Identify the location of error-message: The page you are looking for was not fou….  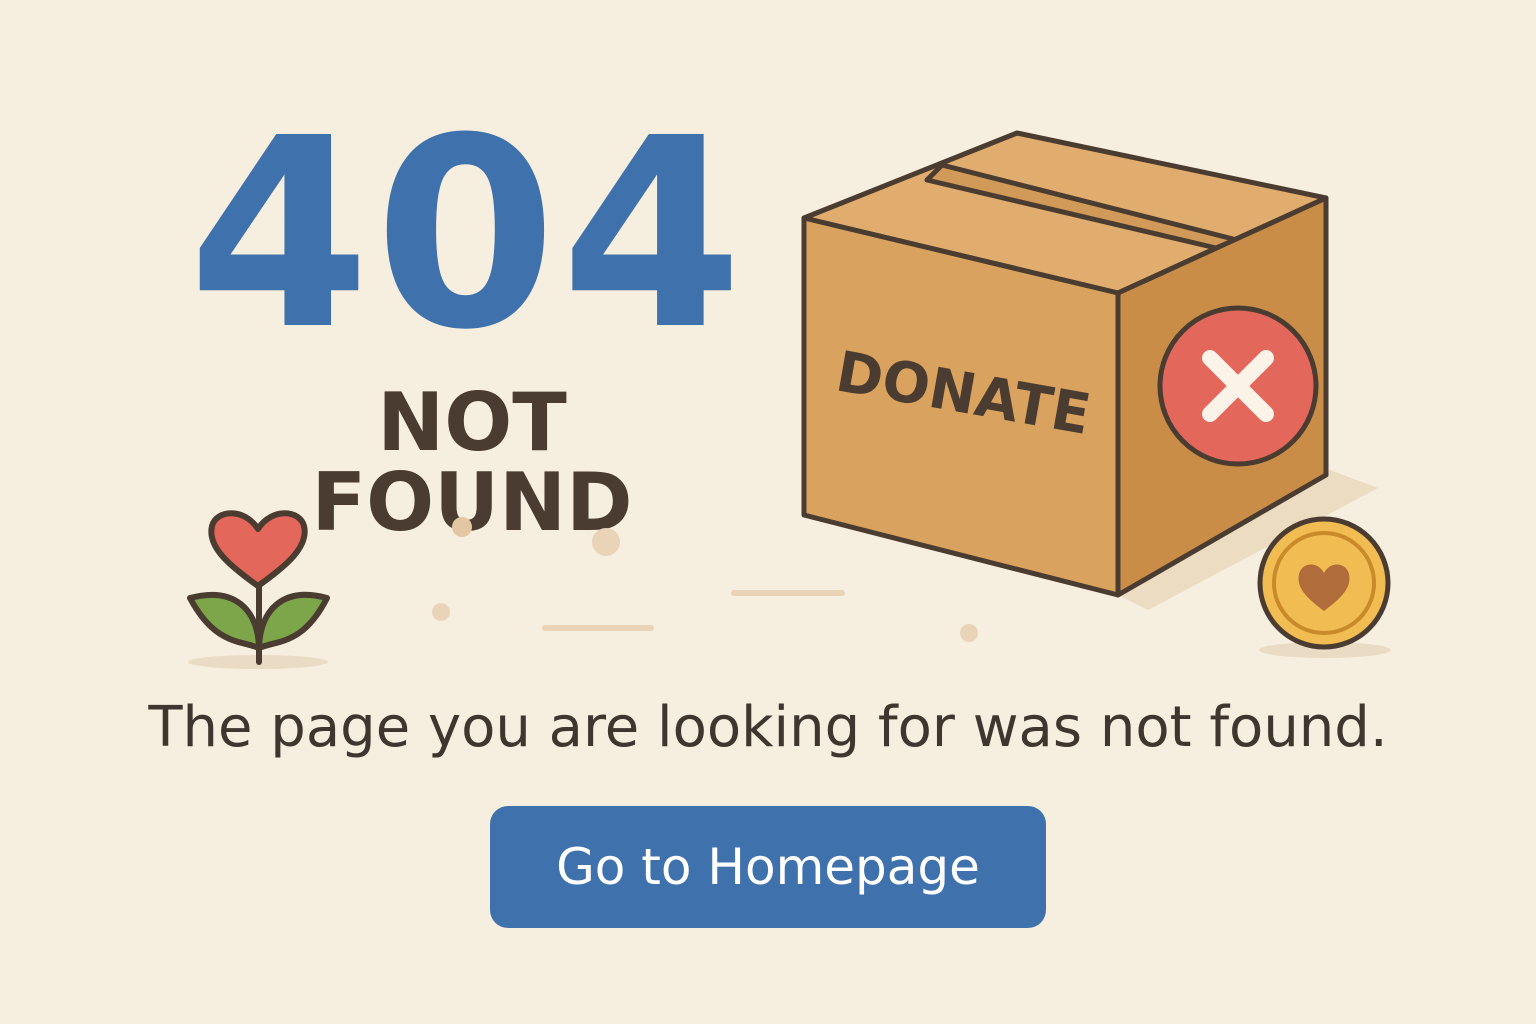
(768, 727).